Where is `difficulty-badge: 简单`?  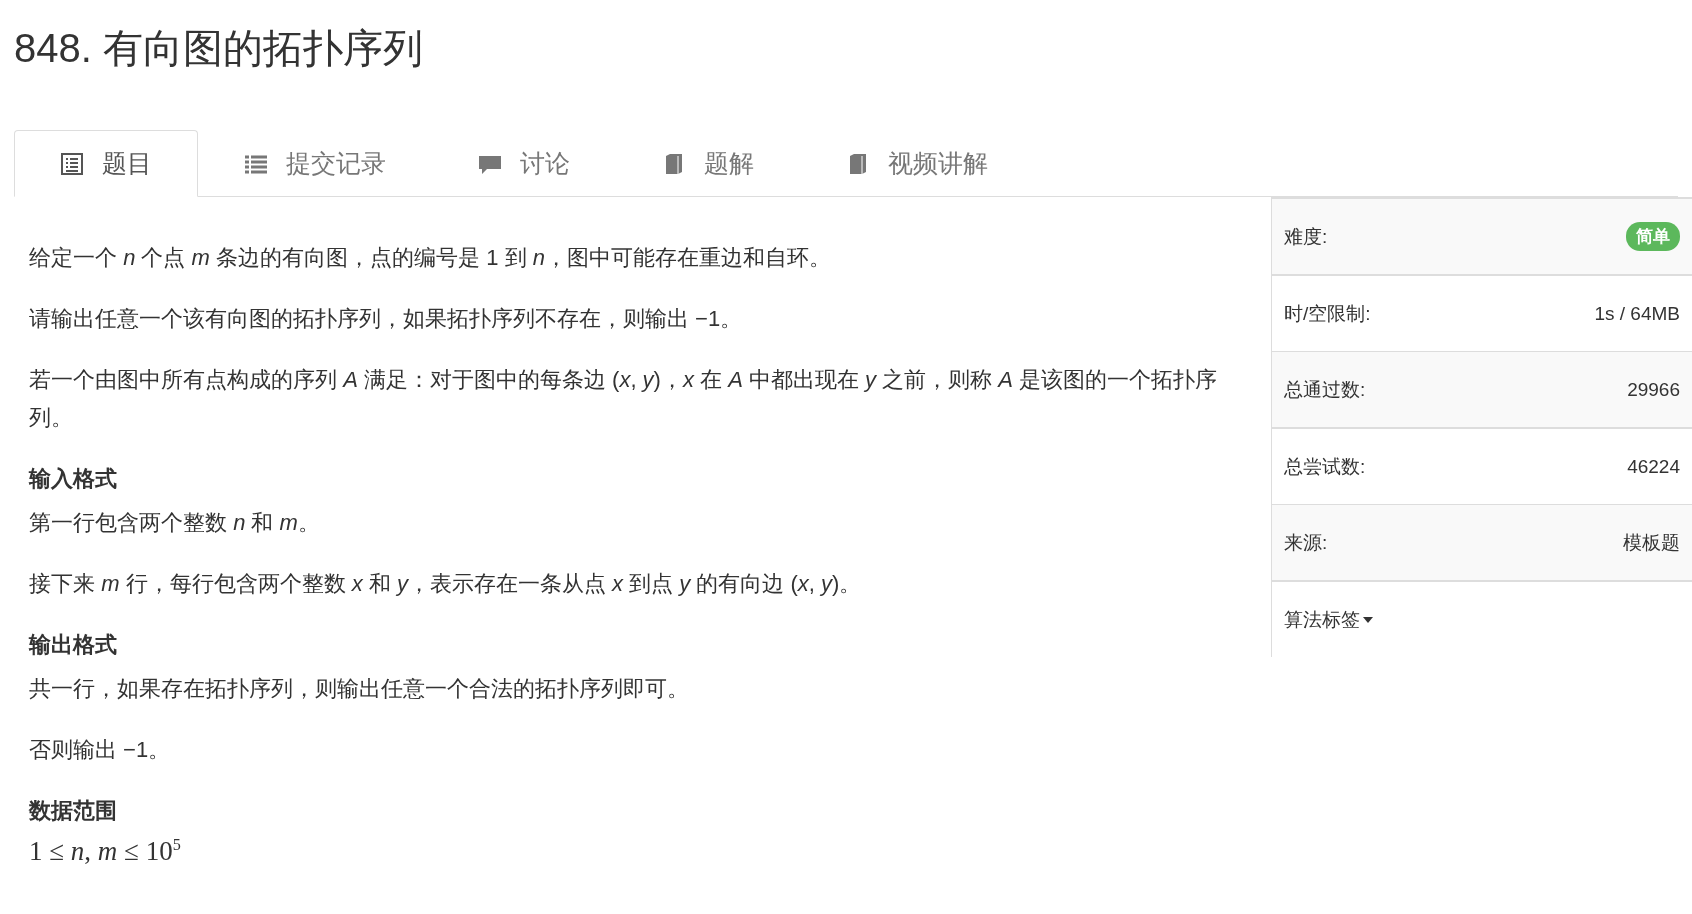 difficulty-badge: 简单 is located at coordinates (1653, 236).